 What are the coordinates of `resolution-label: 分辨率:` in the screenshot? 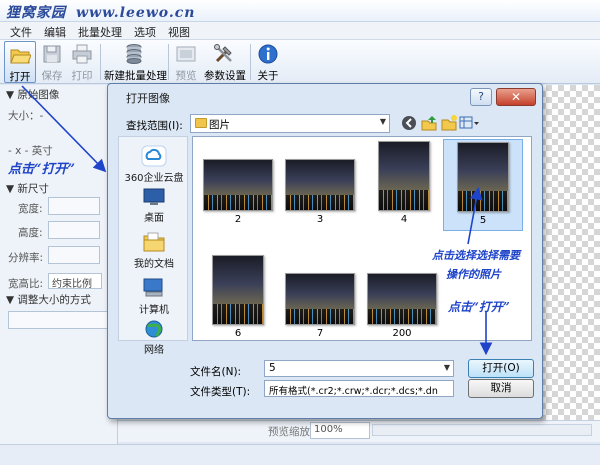 It's located at (26, 258).